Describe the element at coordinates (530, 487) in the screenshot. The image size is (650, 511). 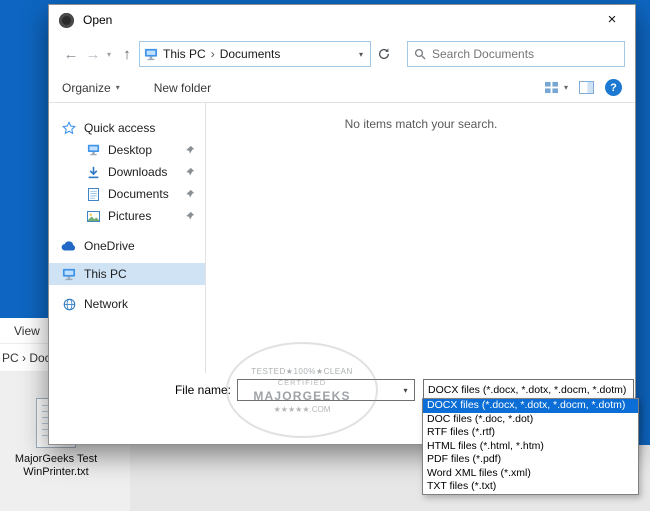
I see `file-type-option: TXT files (*.txt)` at that location.